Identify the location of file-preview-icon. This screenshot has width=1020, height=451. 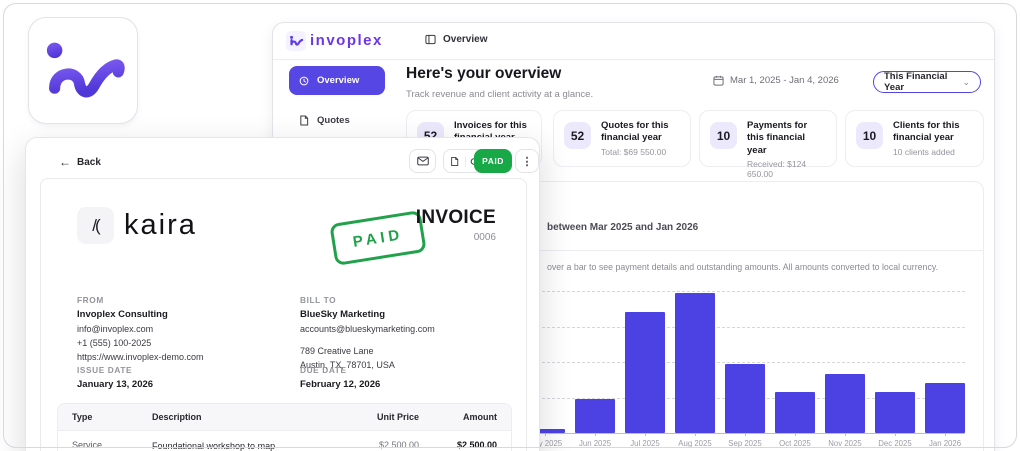
(454, 161).